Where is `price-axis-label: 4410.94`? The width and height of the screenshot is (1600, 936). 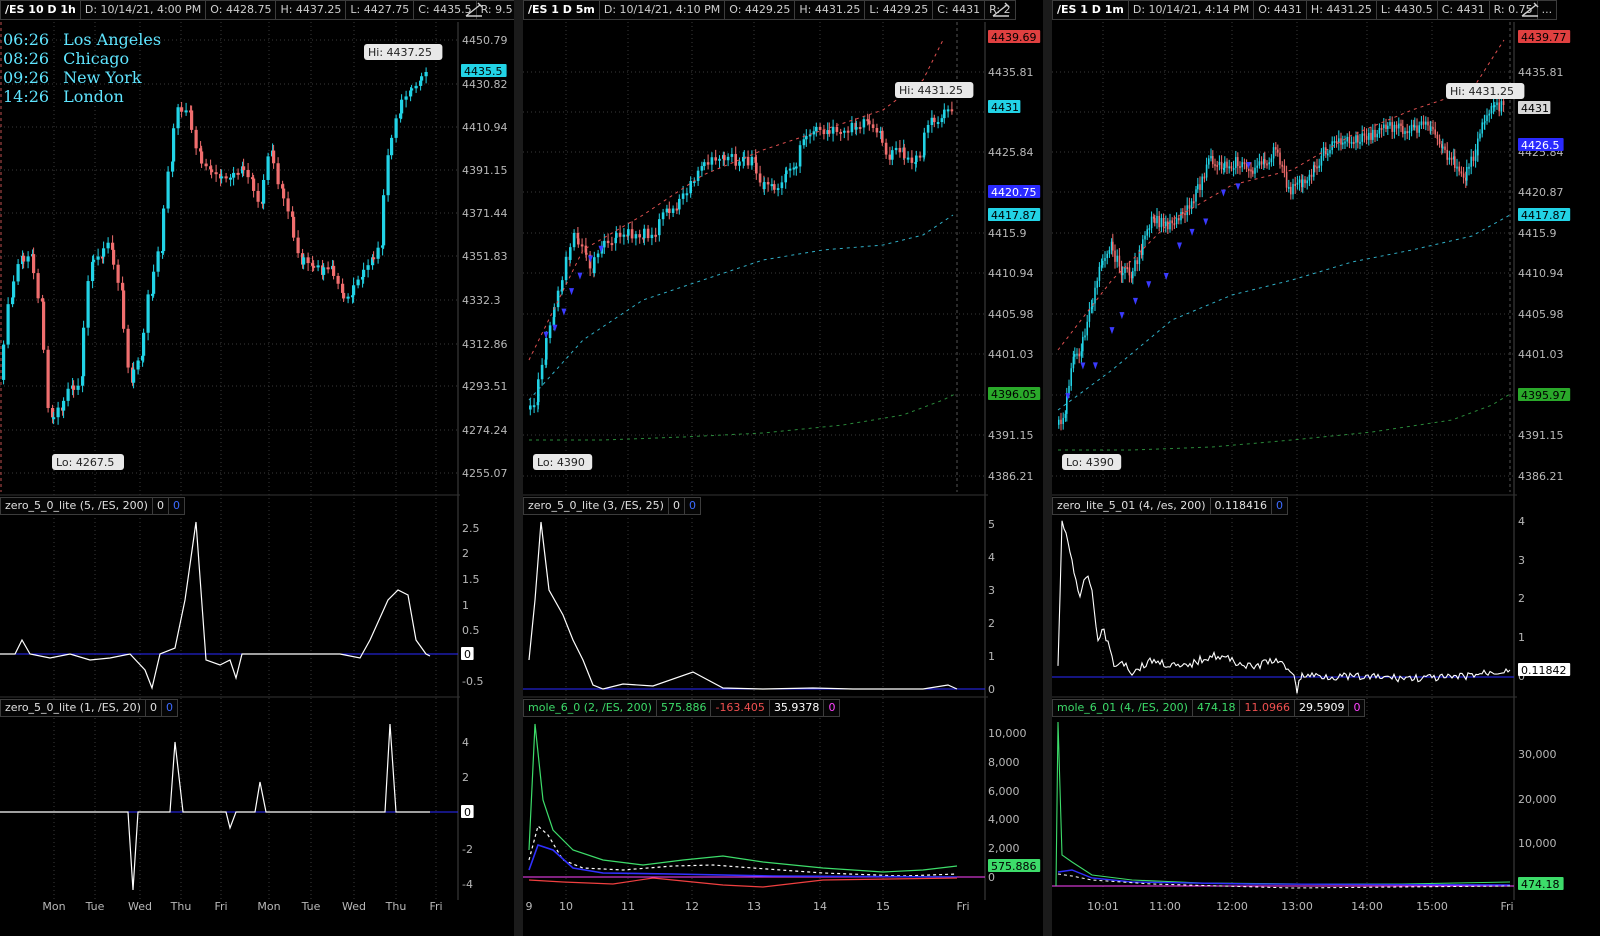 price-axis-label: 4410.94 is located at coordinates (1011, 273).